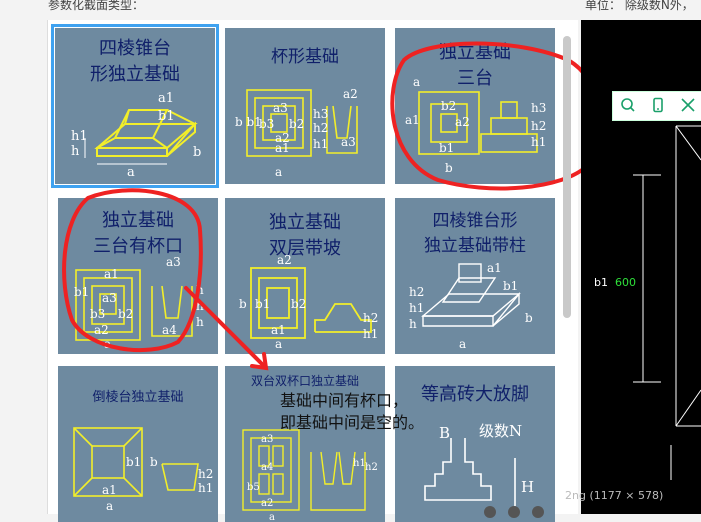 This screenshot has width=701, height=522. I want to click on expand-icon, so click(688, 106).